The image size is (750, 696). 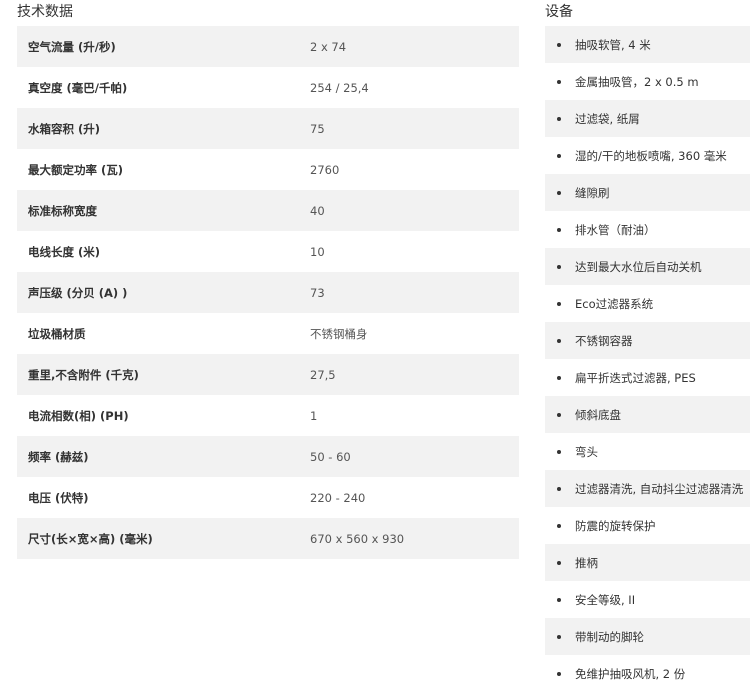 What do you see at coordinates (630, 673) in the screenshot?
I see `equipment-item-label: 免维护抽吸风机, 2 份` at bounding box center [630, 673].